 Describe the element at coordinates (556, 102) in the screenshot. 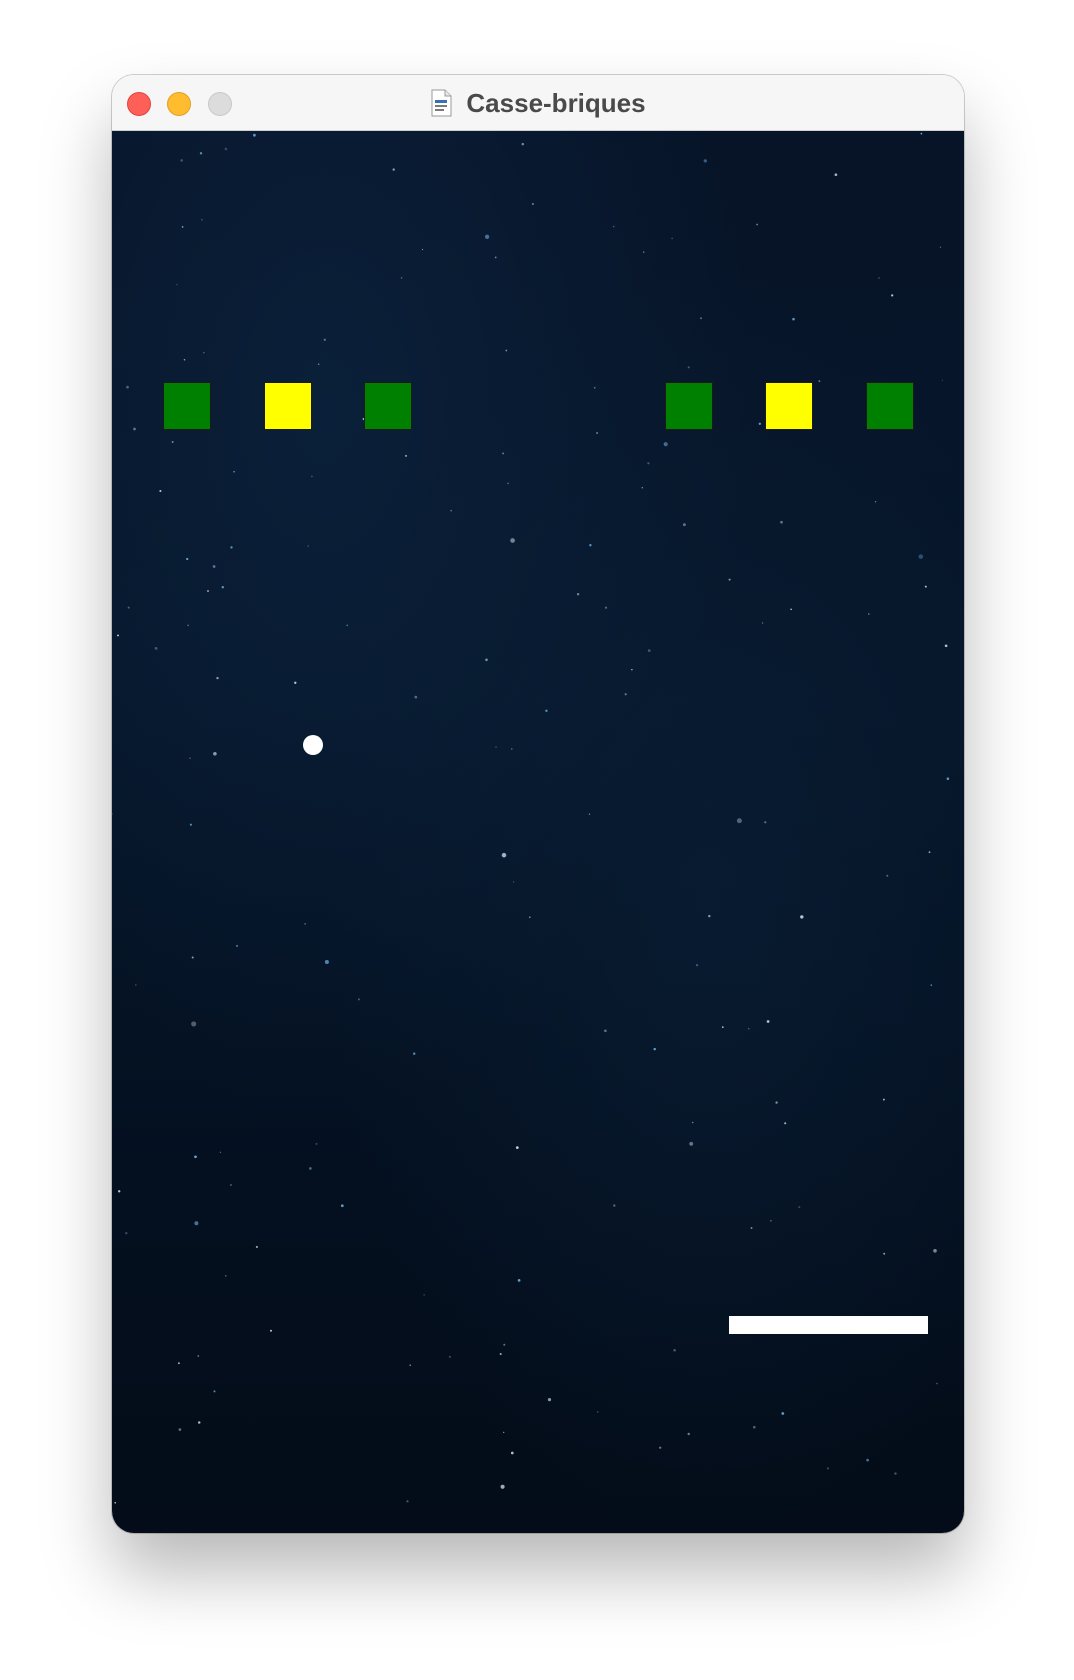

I see `window-title: Casse-briques` at that location.